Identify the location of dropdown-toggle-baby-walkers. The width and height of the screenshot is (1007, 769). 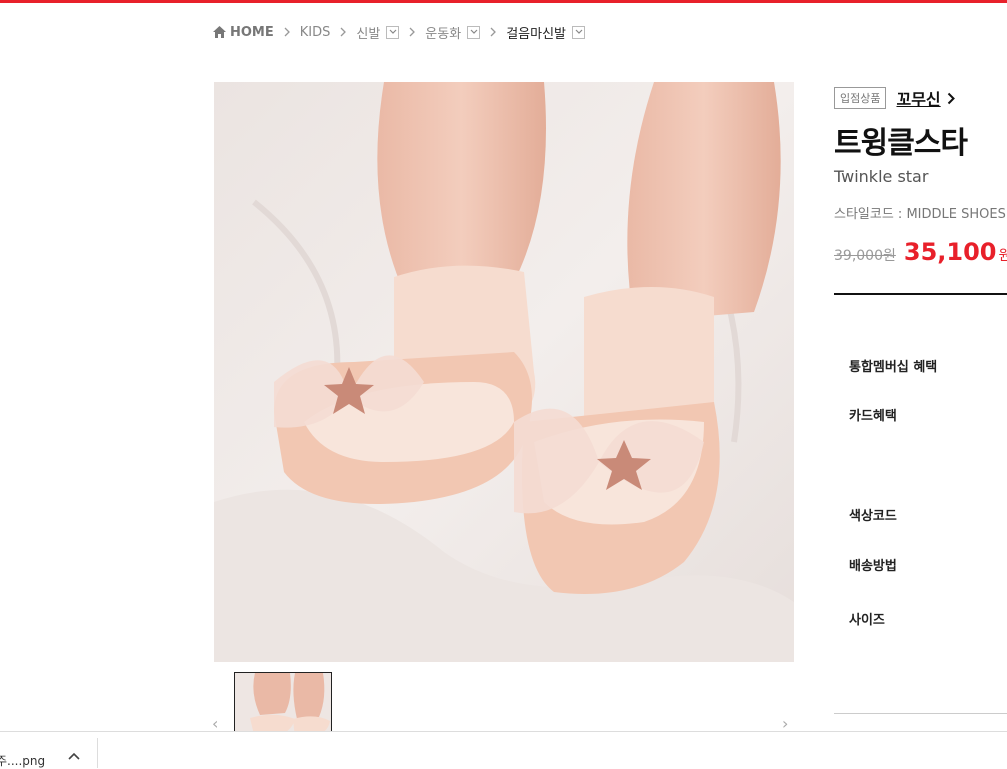
(578, 32).